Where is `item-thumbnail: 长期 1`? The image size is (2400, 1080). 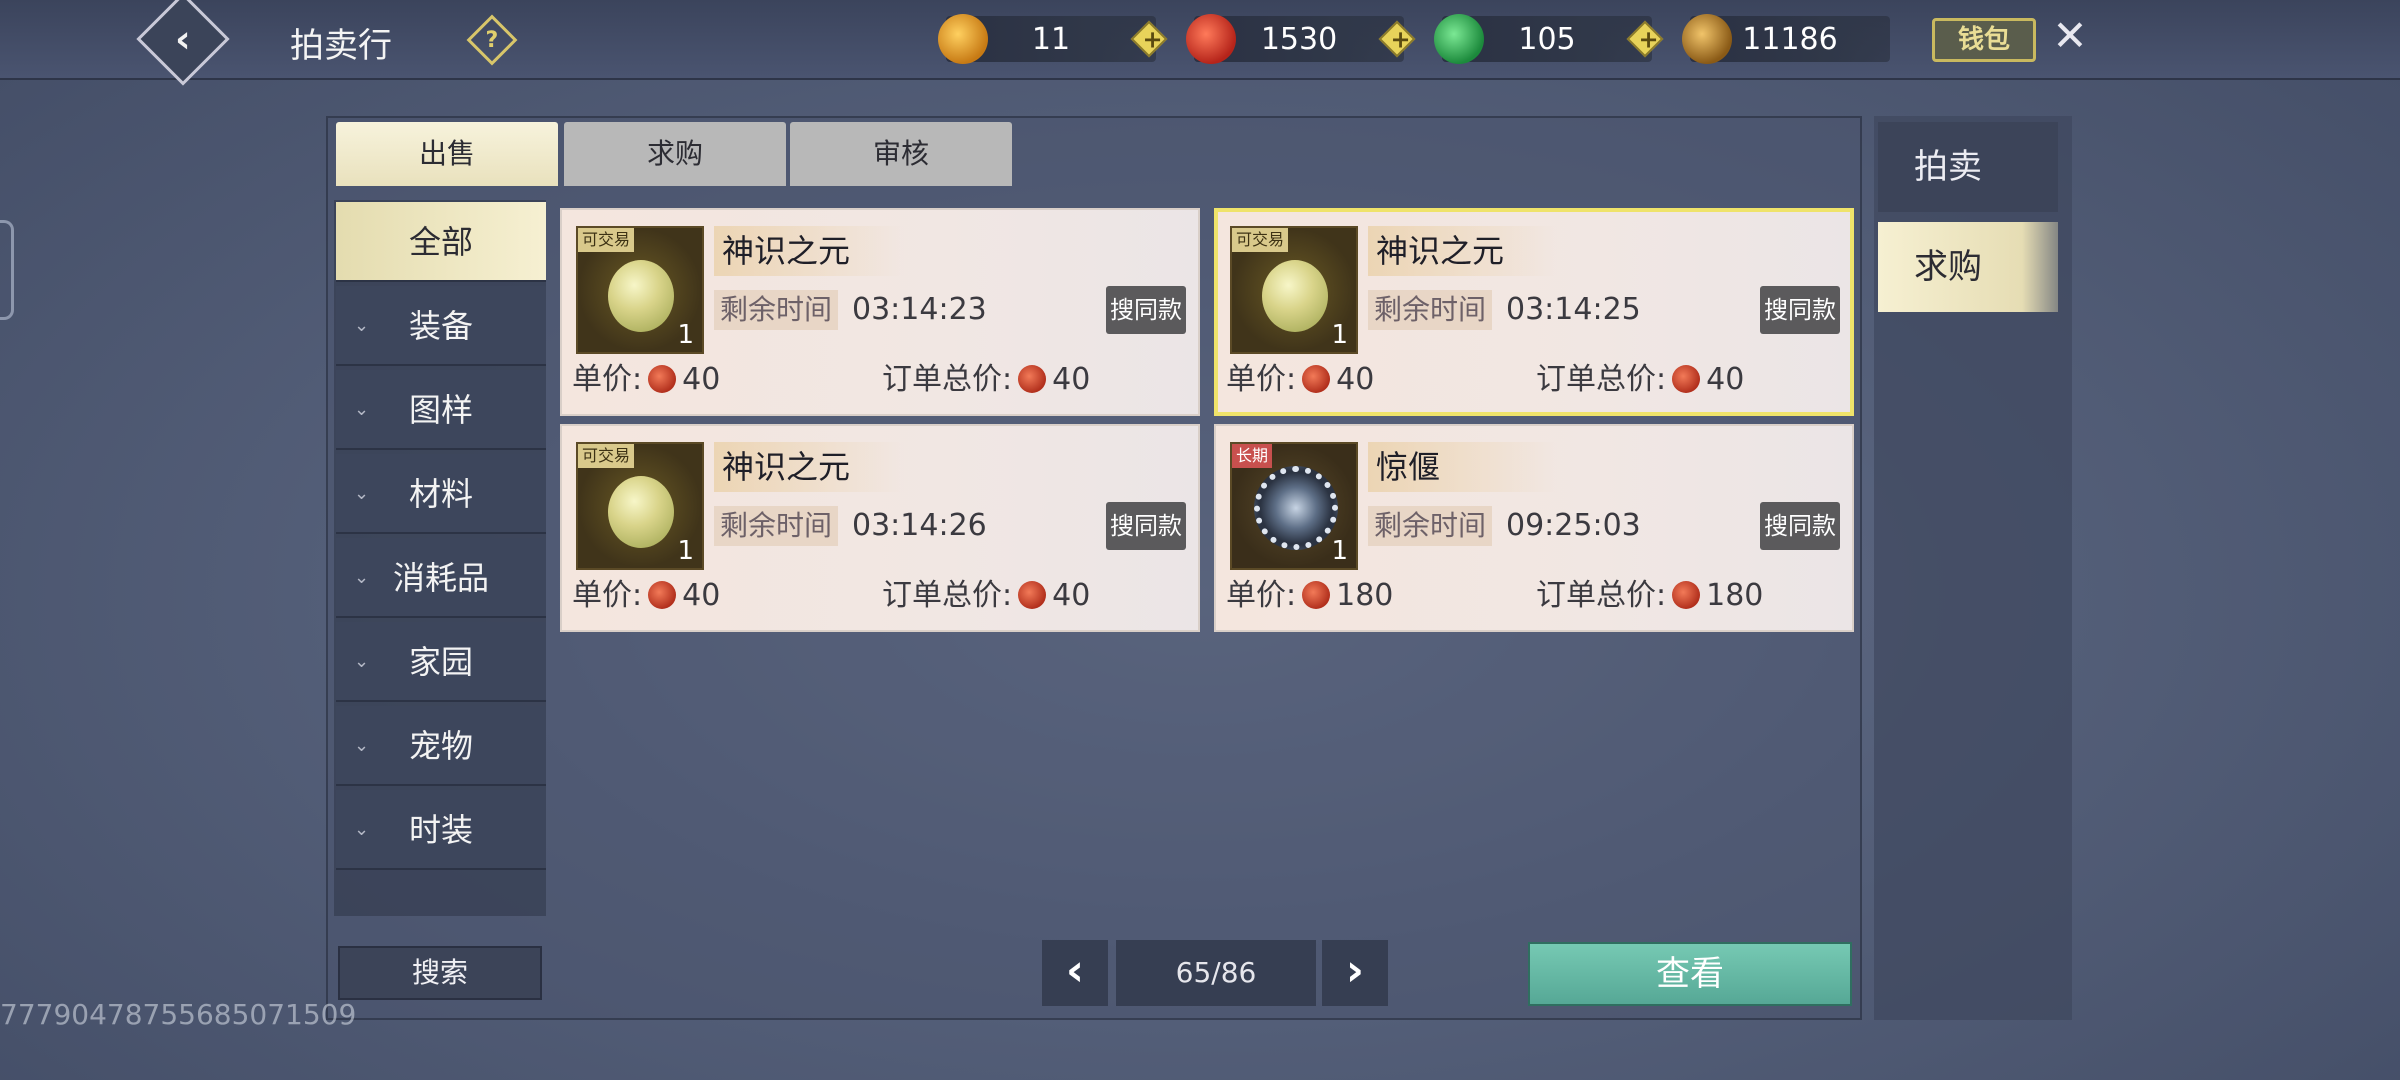
item-thumbnail: 长期 1 is located at coordinates (1294, 506).